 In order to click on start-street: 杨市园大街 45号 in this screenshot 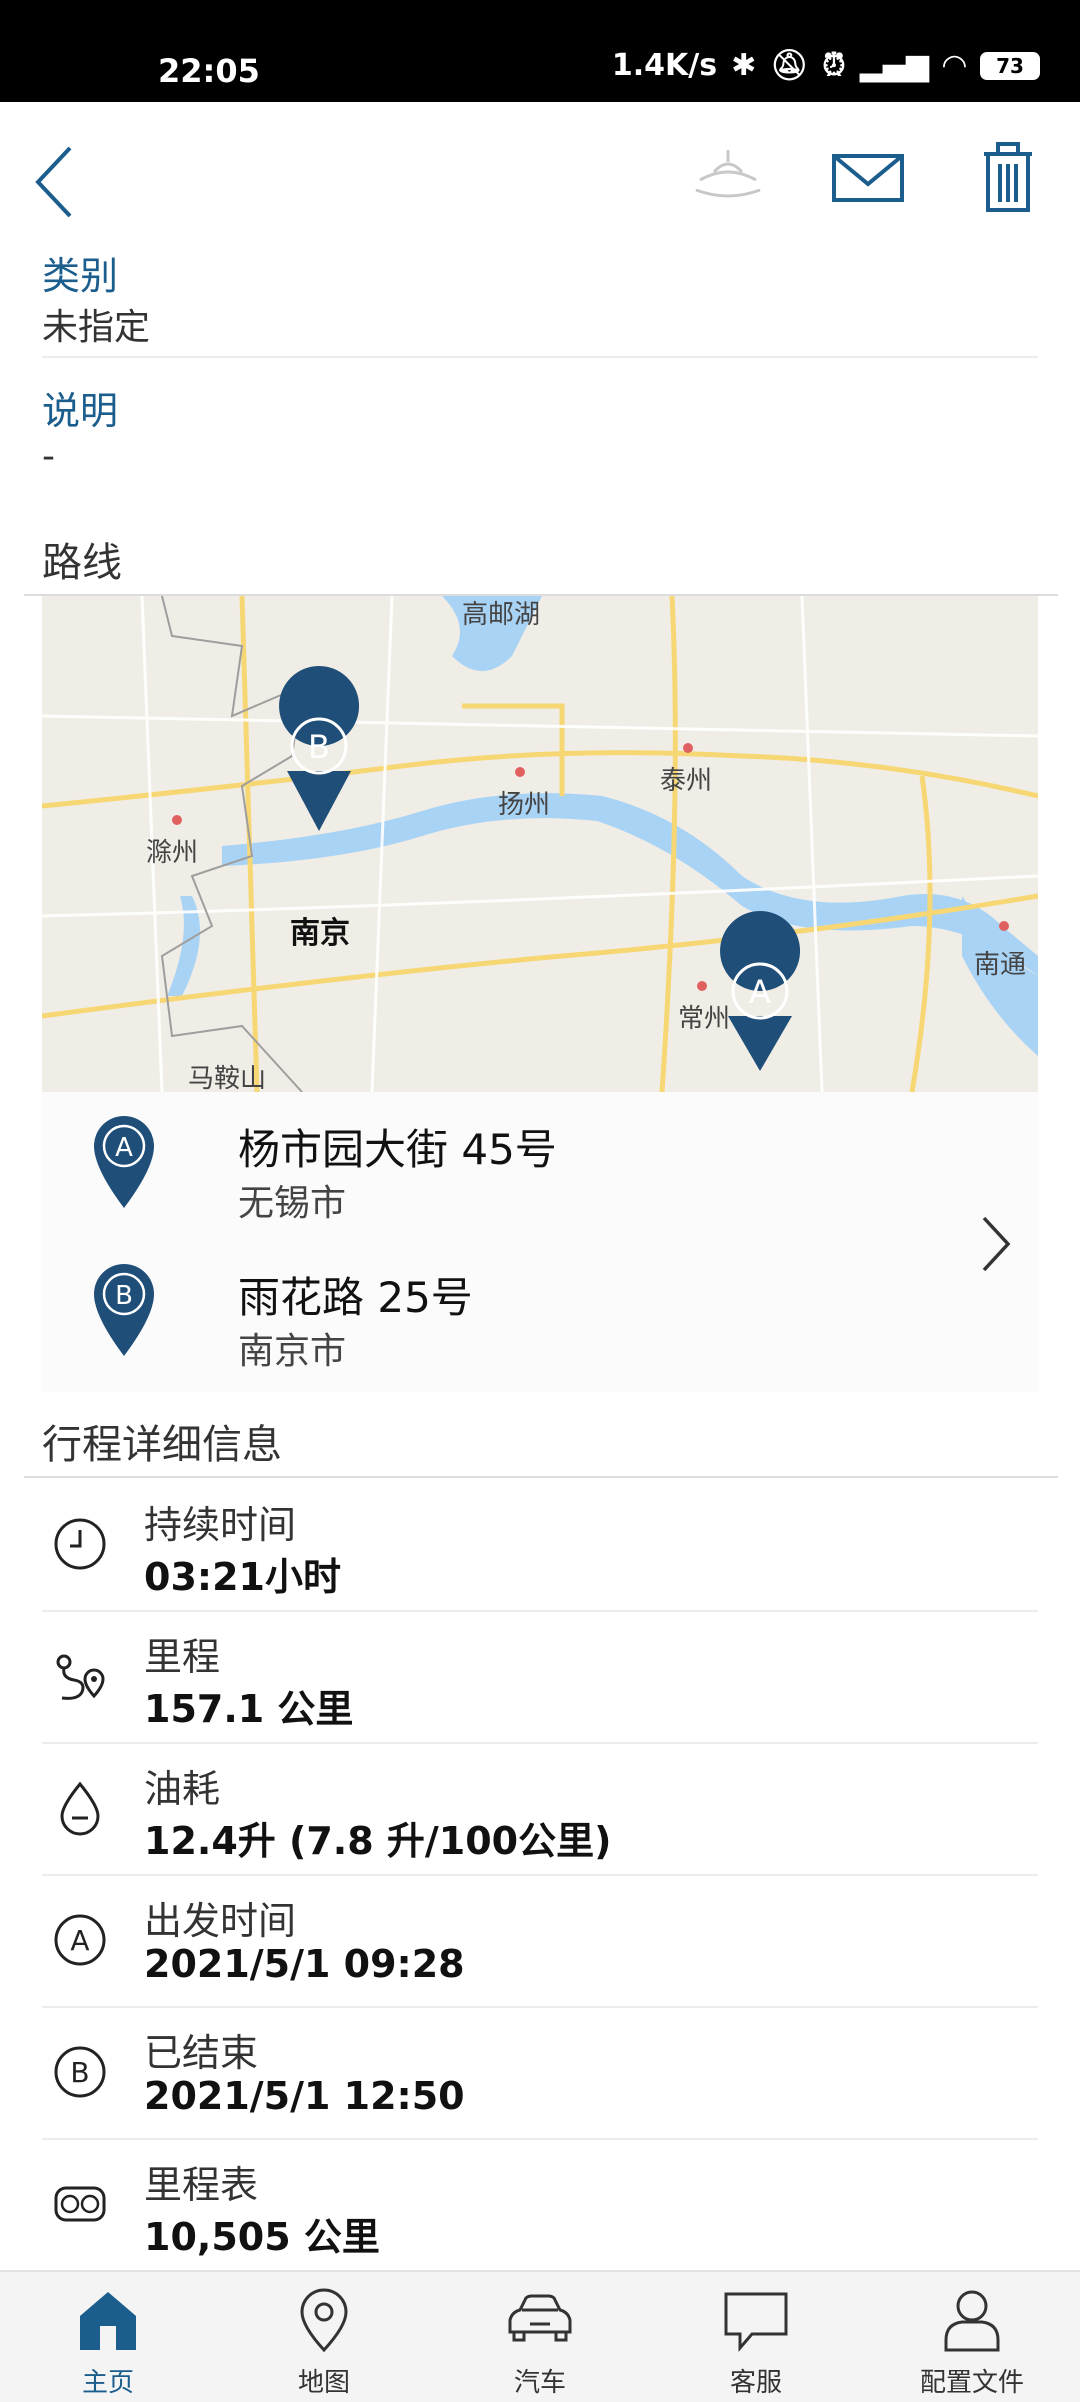, I will do `click(397, 1149)`.